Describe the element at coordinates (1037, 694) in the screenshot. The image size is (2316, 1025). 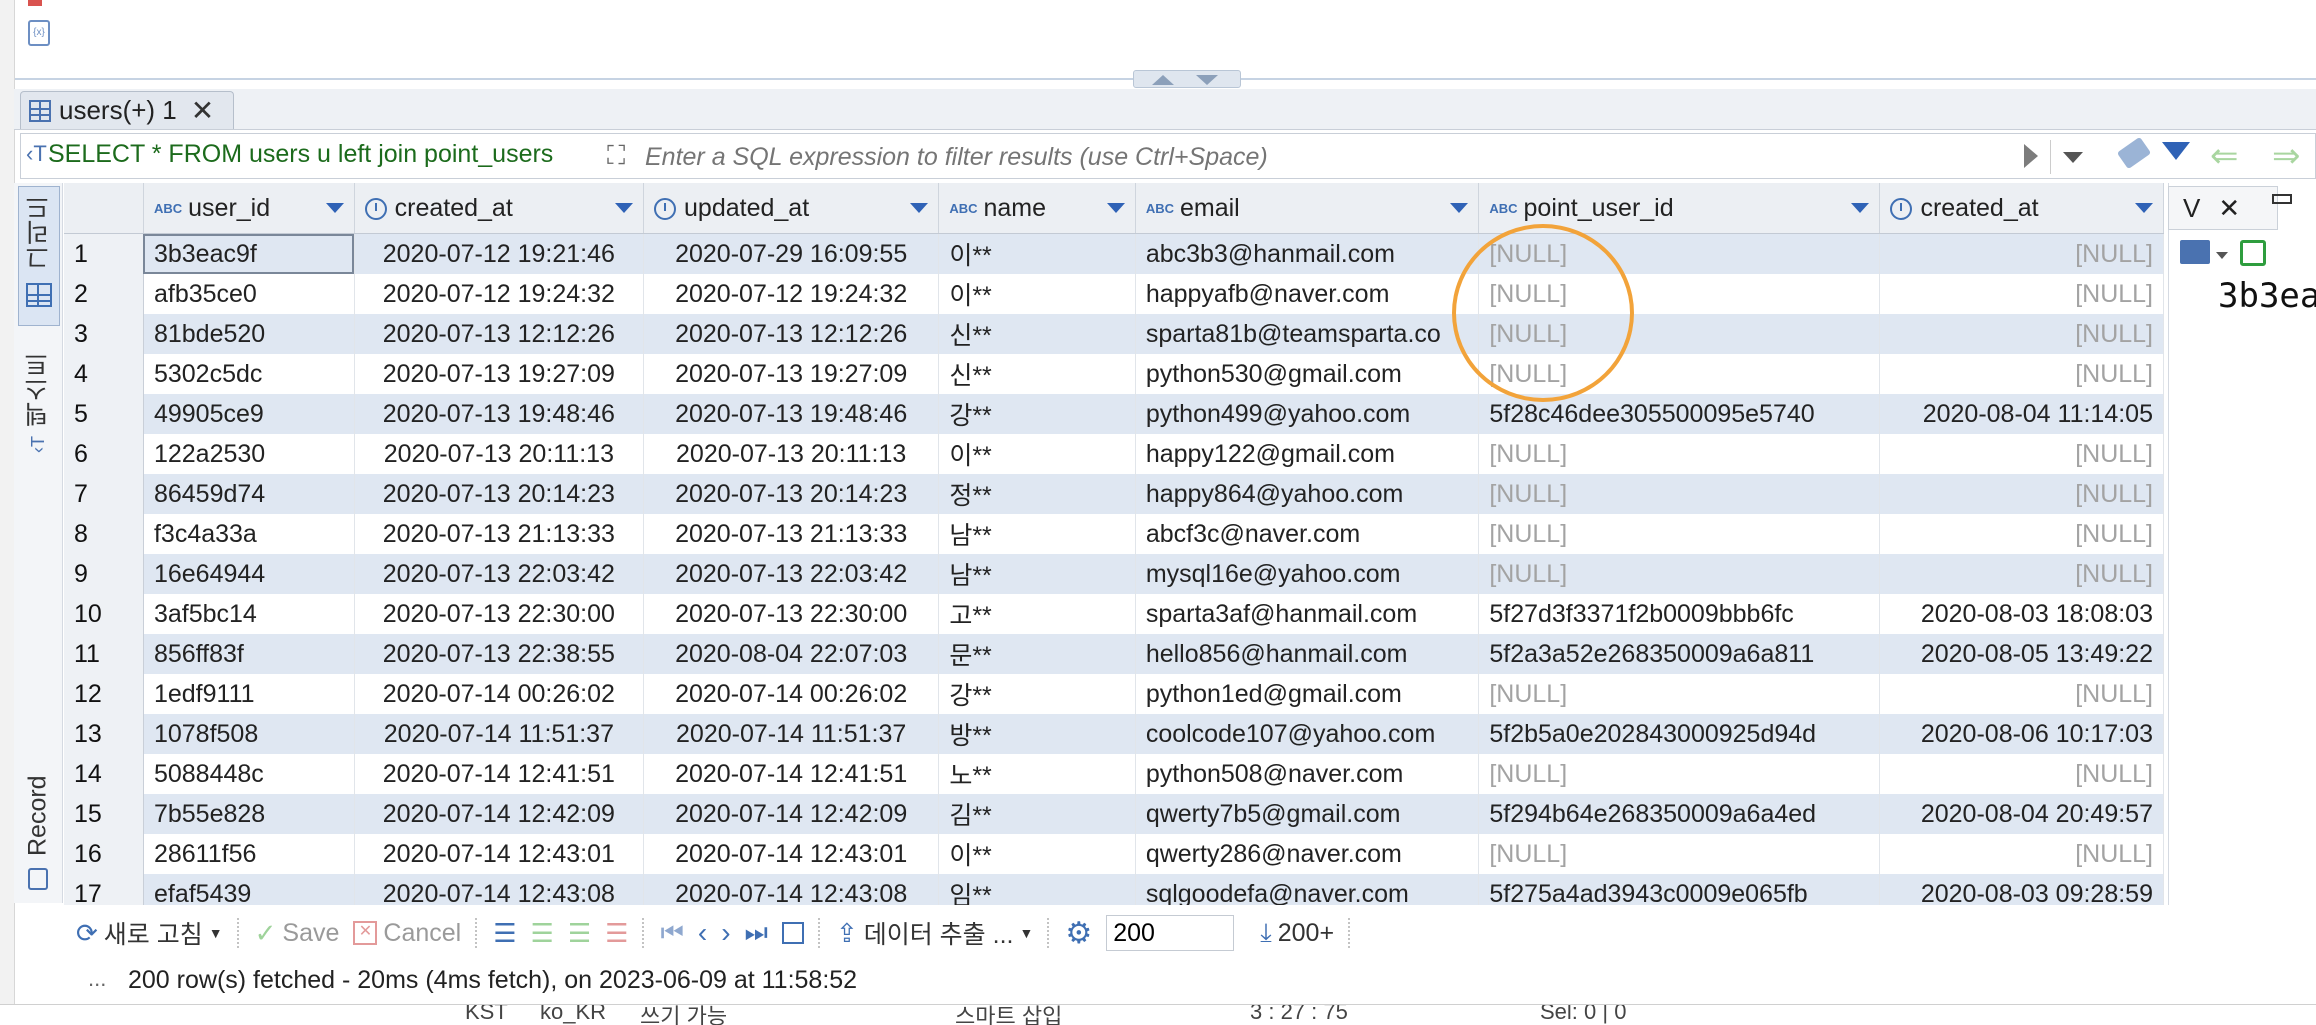
I see `table-cell: 강**` at that location.